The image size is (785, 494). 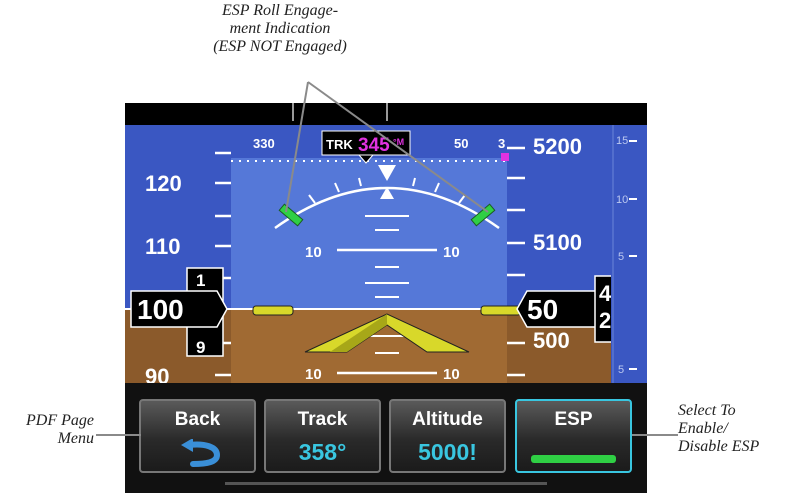 I want to click on airspeed-label: 120, so click(x=163, y=183).